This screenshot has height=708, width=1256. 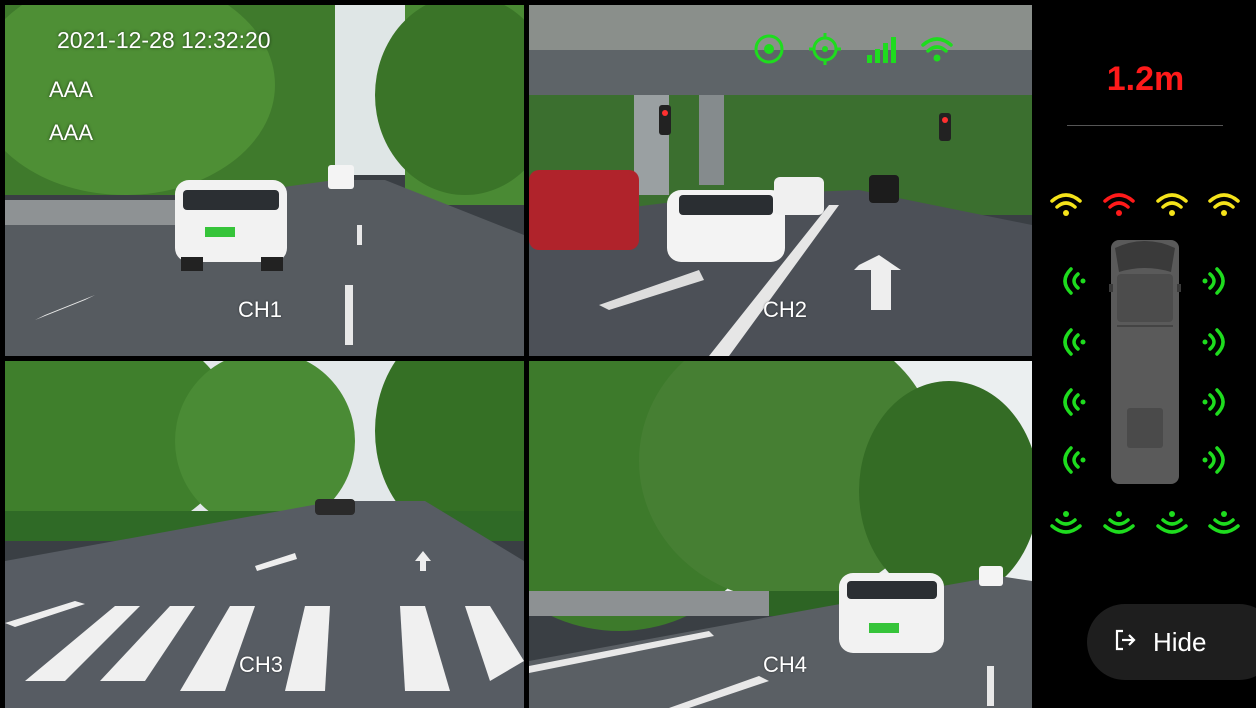 I want to click on left-sensor-1-icon, so click(x=1070, y=281).